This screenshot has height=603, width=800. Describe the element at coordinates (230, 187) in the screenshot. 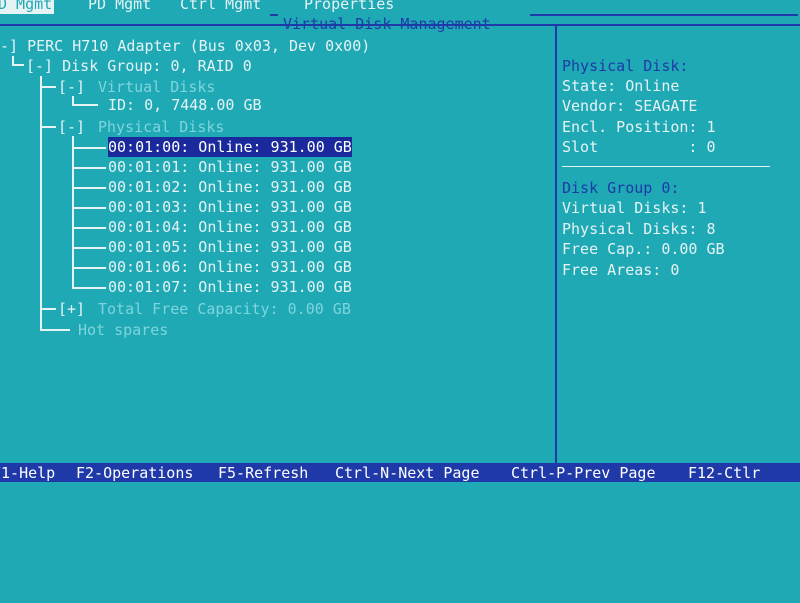

I see `physical-disk-item: 00:01:02: Online: 931.00 GB` at that location.